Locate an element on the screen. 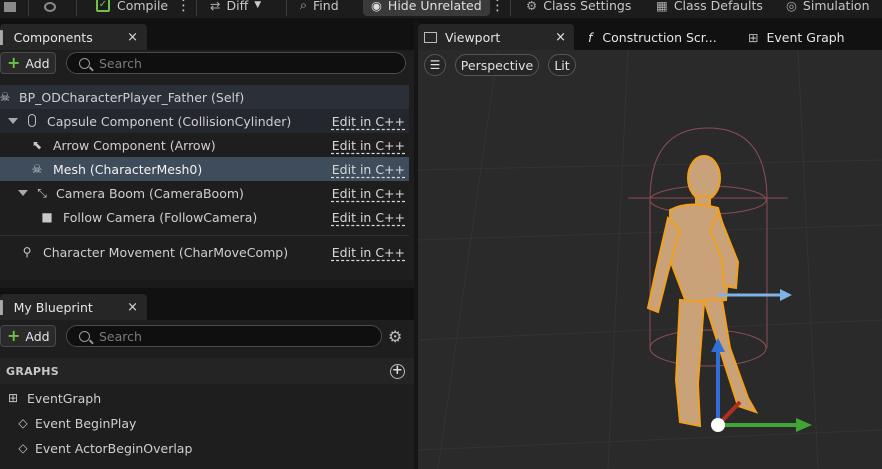  tab-components: ▌ Components × is located at coordinates (73, 37).